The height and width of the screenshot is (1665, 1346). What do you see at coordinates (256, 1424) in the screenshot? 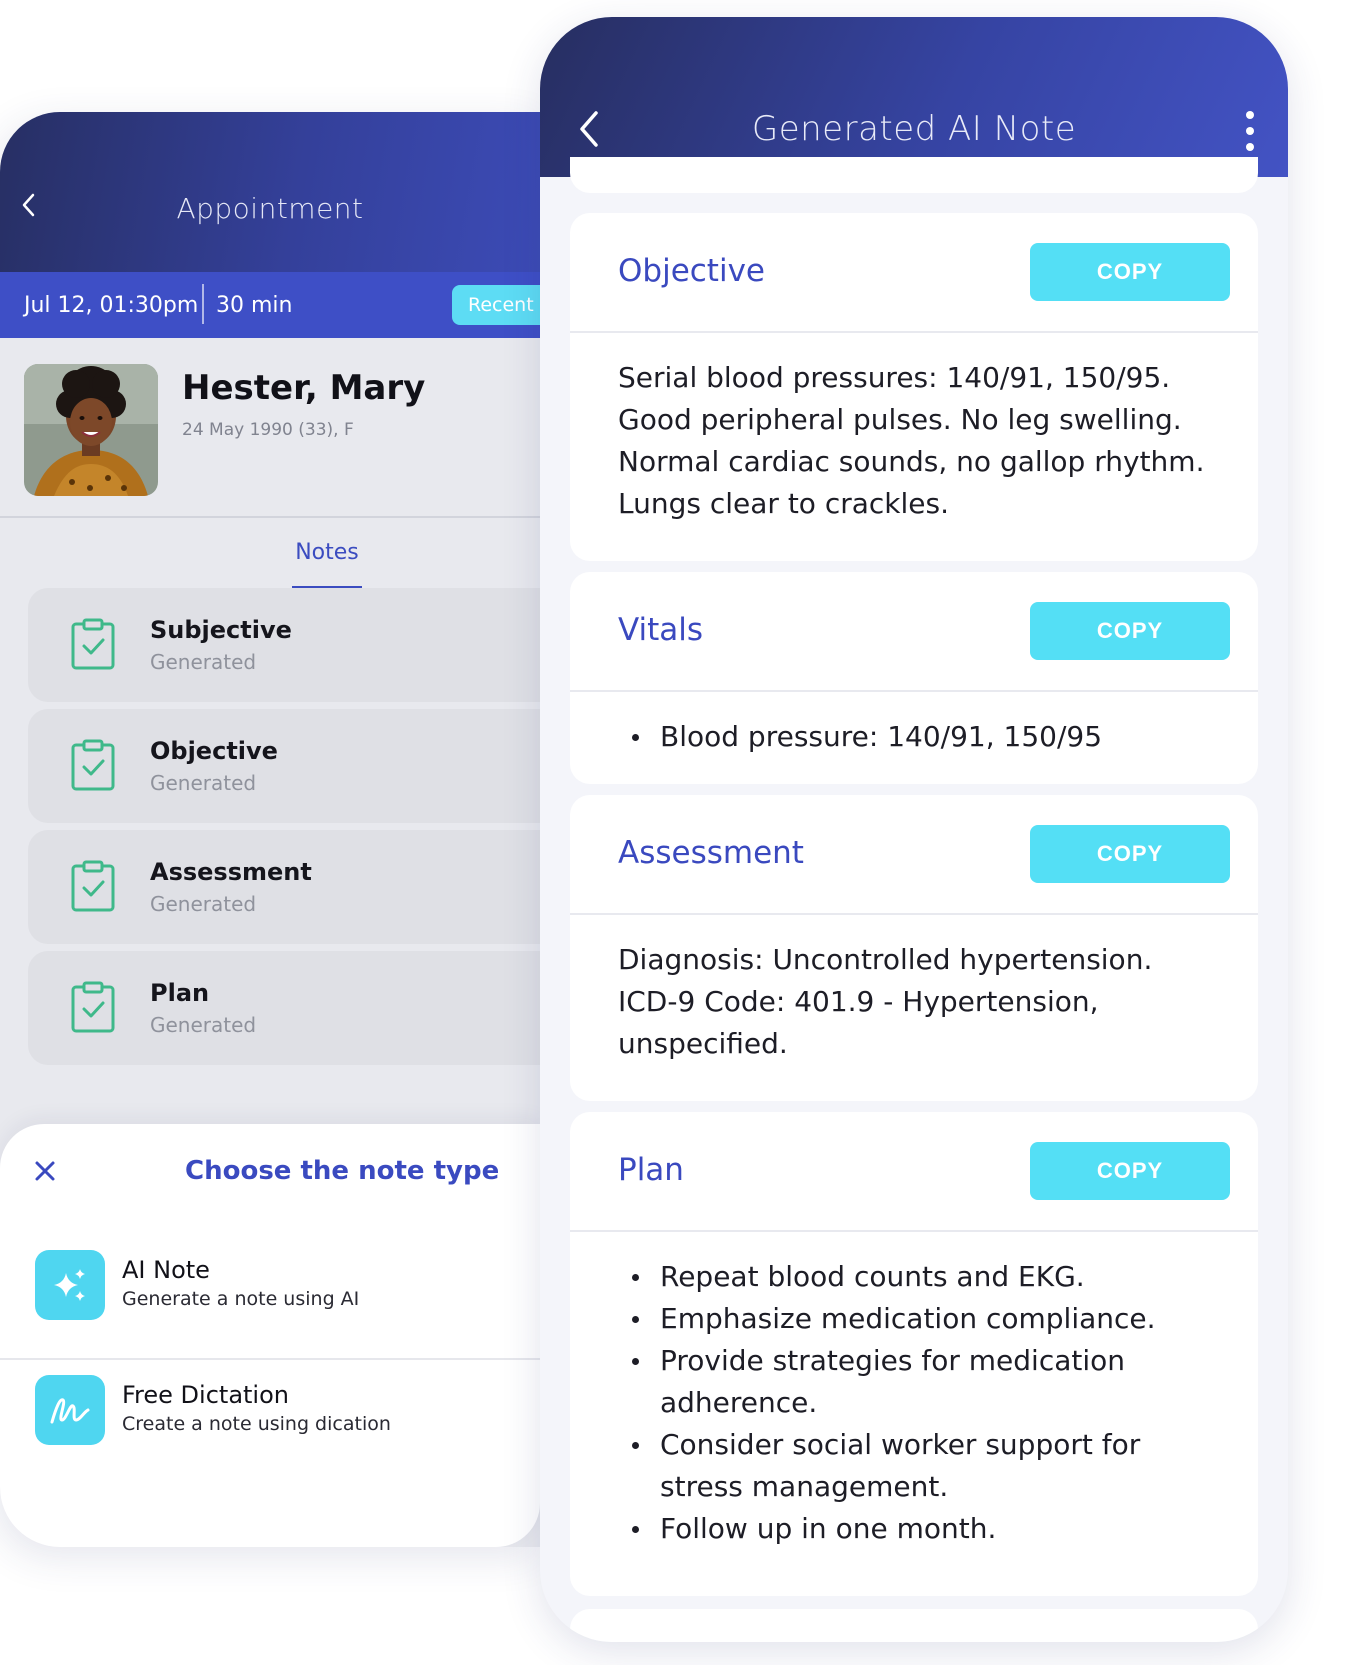
I see `option-description: Create a note using dication` at bounding box center [256, 1424].